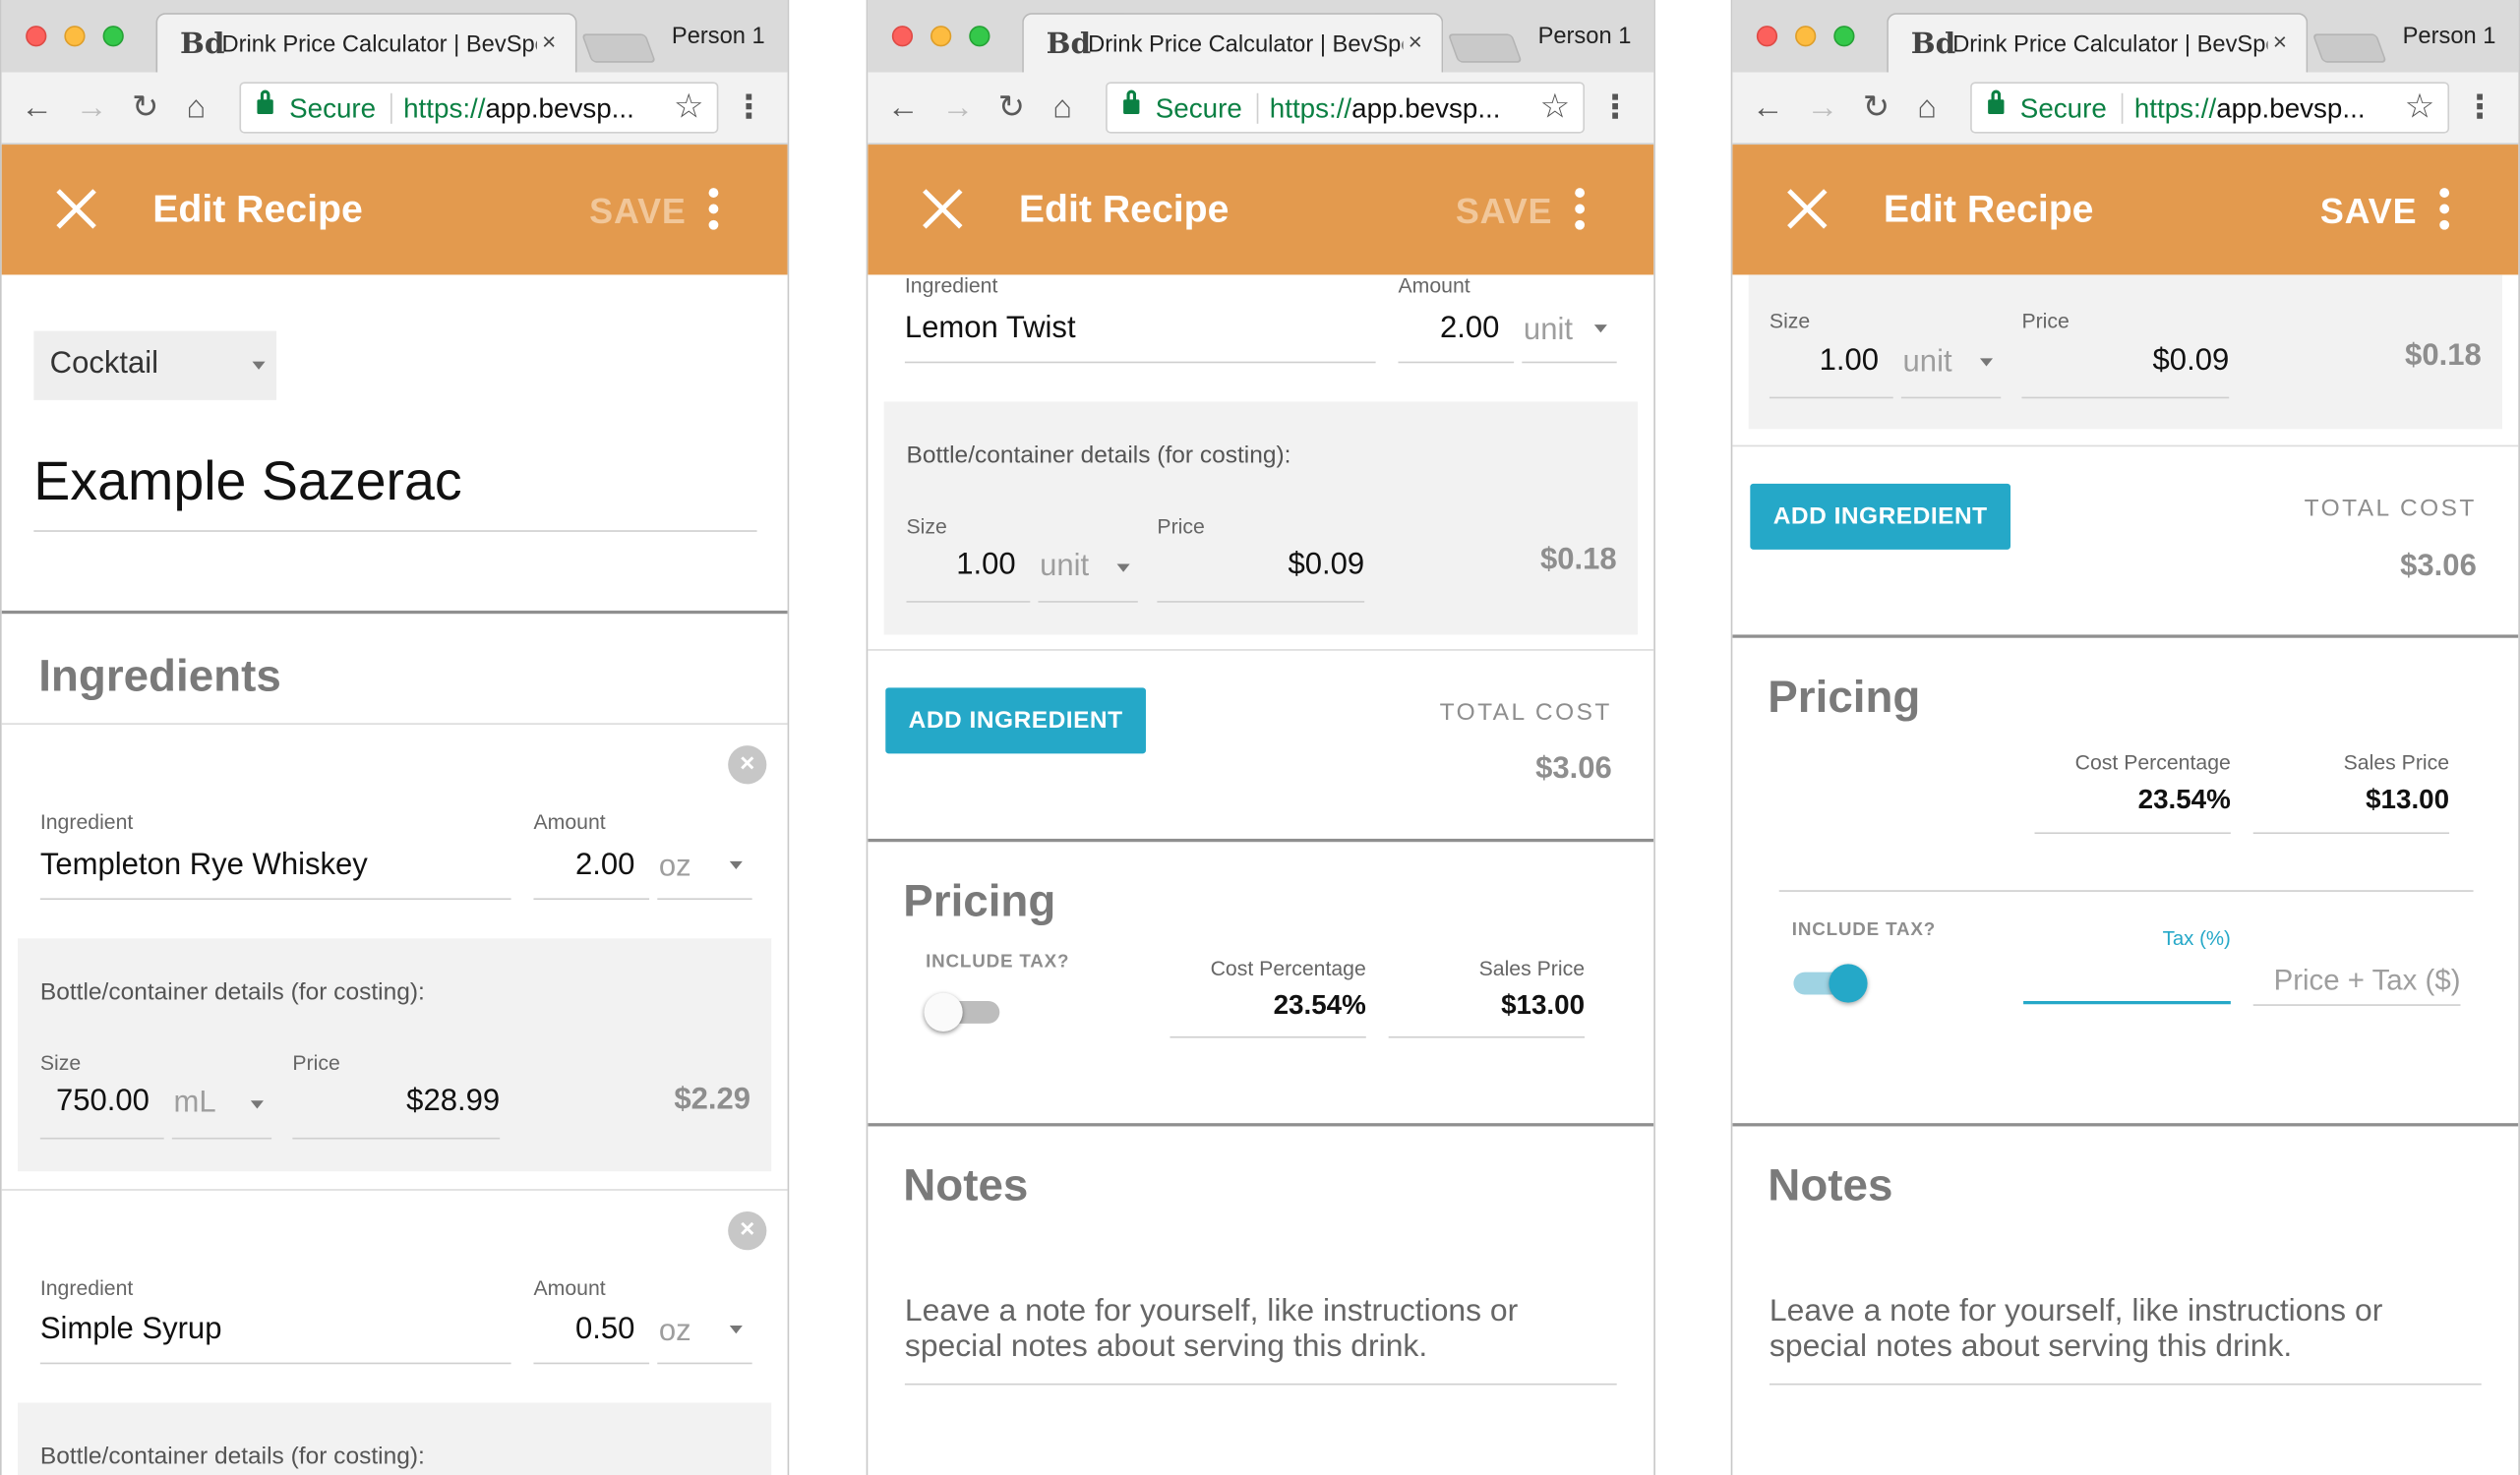 The height and width of the screenshot is (1475, 2520). I want to click on bottle-details-title: Bottle/container details (for costing):, so click(1098, 456).